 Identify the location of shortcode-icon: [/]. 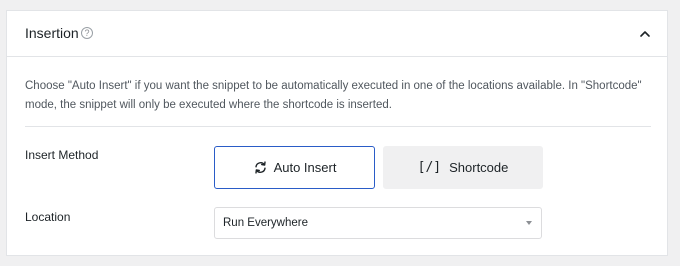
(429, 167).